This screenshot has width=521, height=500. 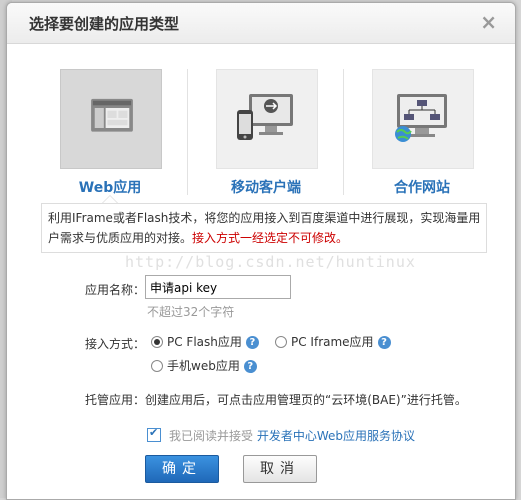 What do you see at coordinates (112, 115) in the screenshot?
I see `web-app-icon` at bounding box center [112, 115].